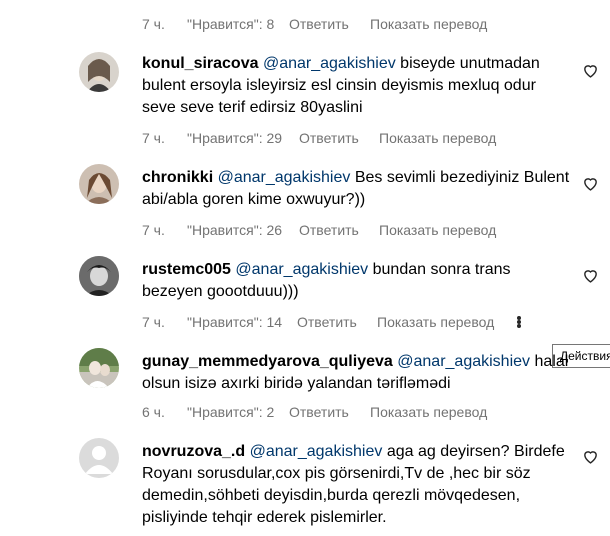 Image resolution: width=610 pixels, height=536 pixels. I want to click on like-count: "Нравится": 14, so click(234, 322).